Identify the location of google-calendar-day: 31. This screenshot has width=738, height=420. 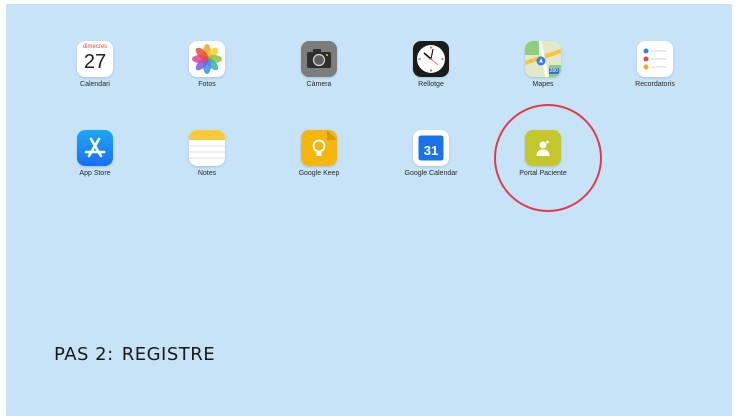
(431, 150).